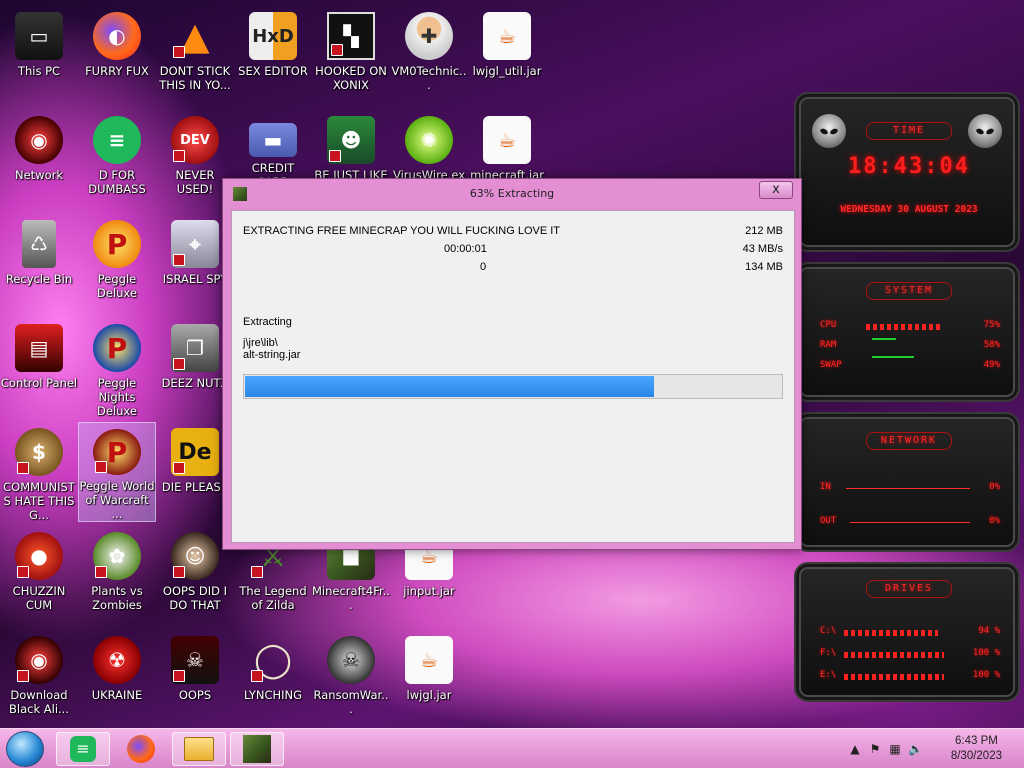  I want to click on widget-date: WEDNESDAY 30 AUGUST 2023, so click(909, 209).